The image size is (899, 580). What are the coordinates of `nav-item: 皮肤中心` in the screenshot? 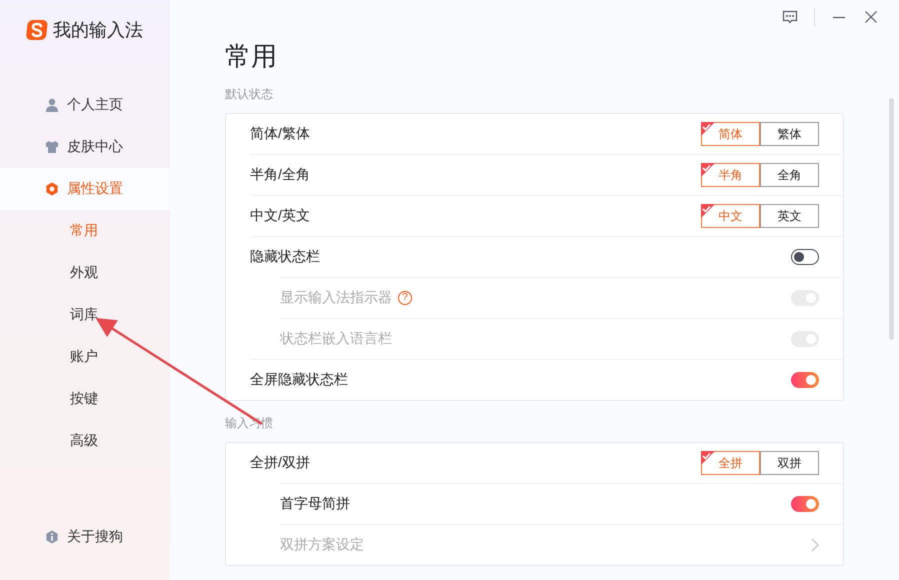 It's located at (85, 147).